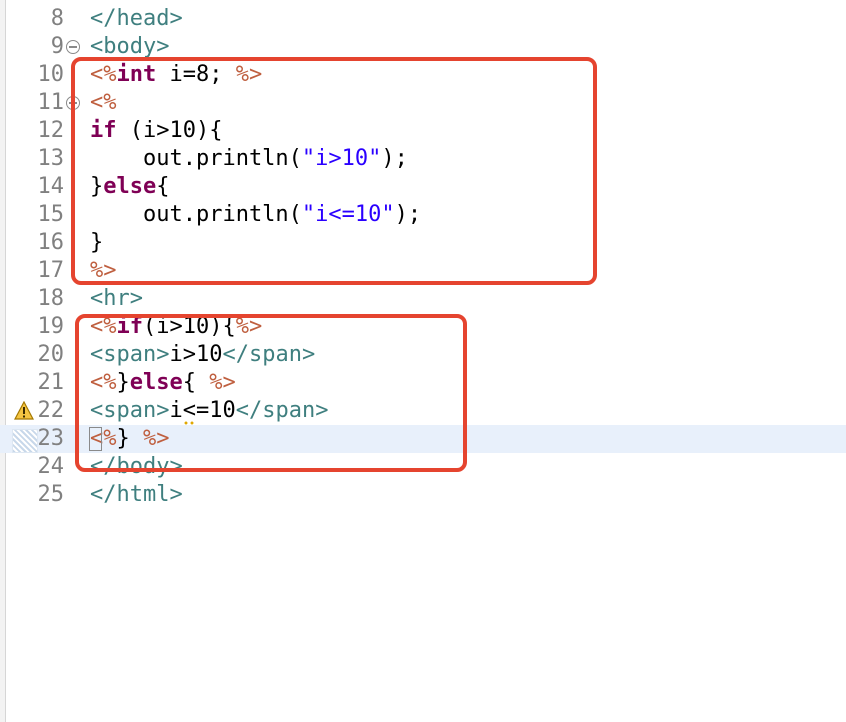  I want to click on code-line-25: 25 </html>, so click(423, 495).